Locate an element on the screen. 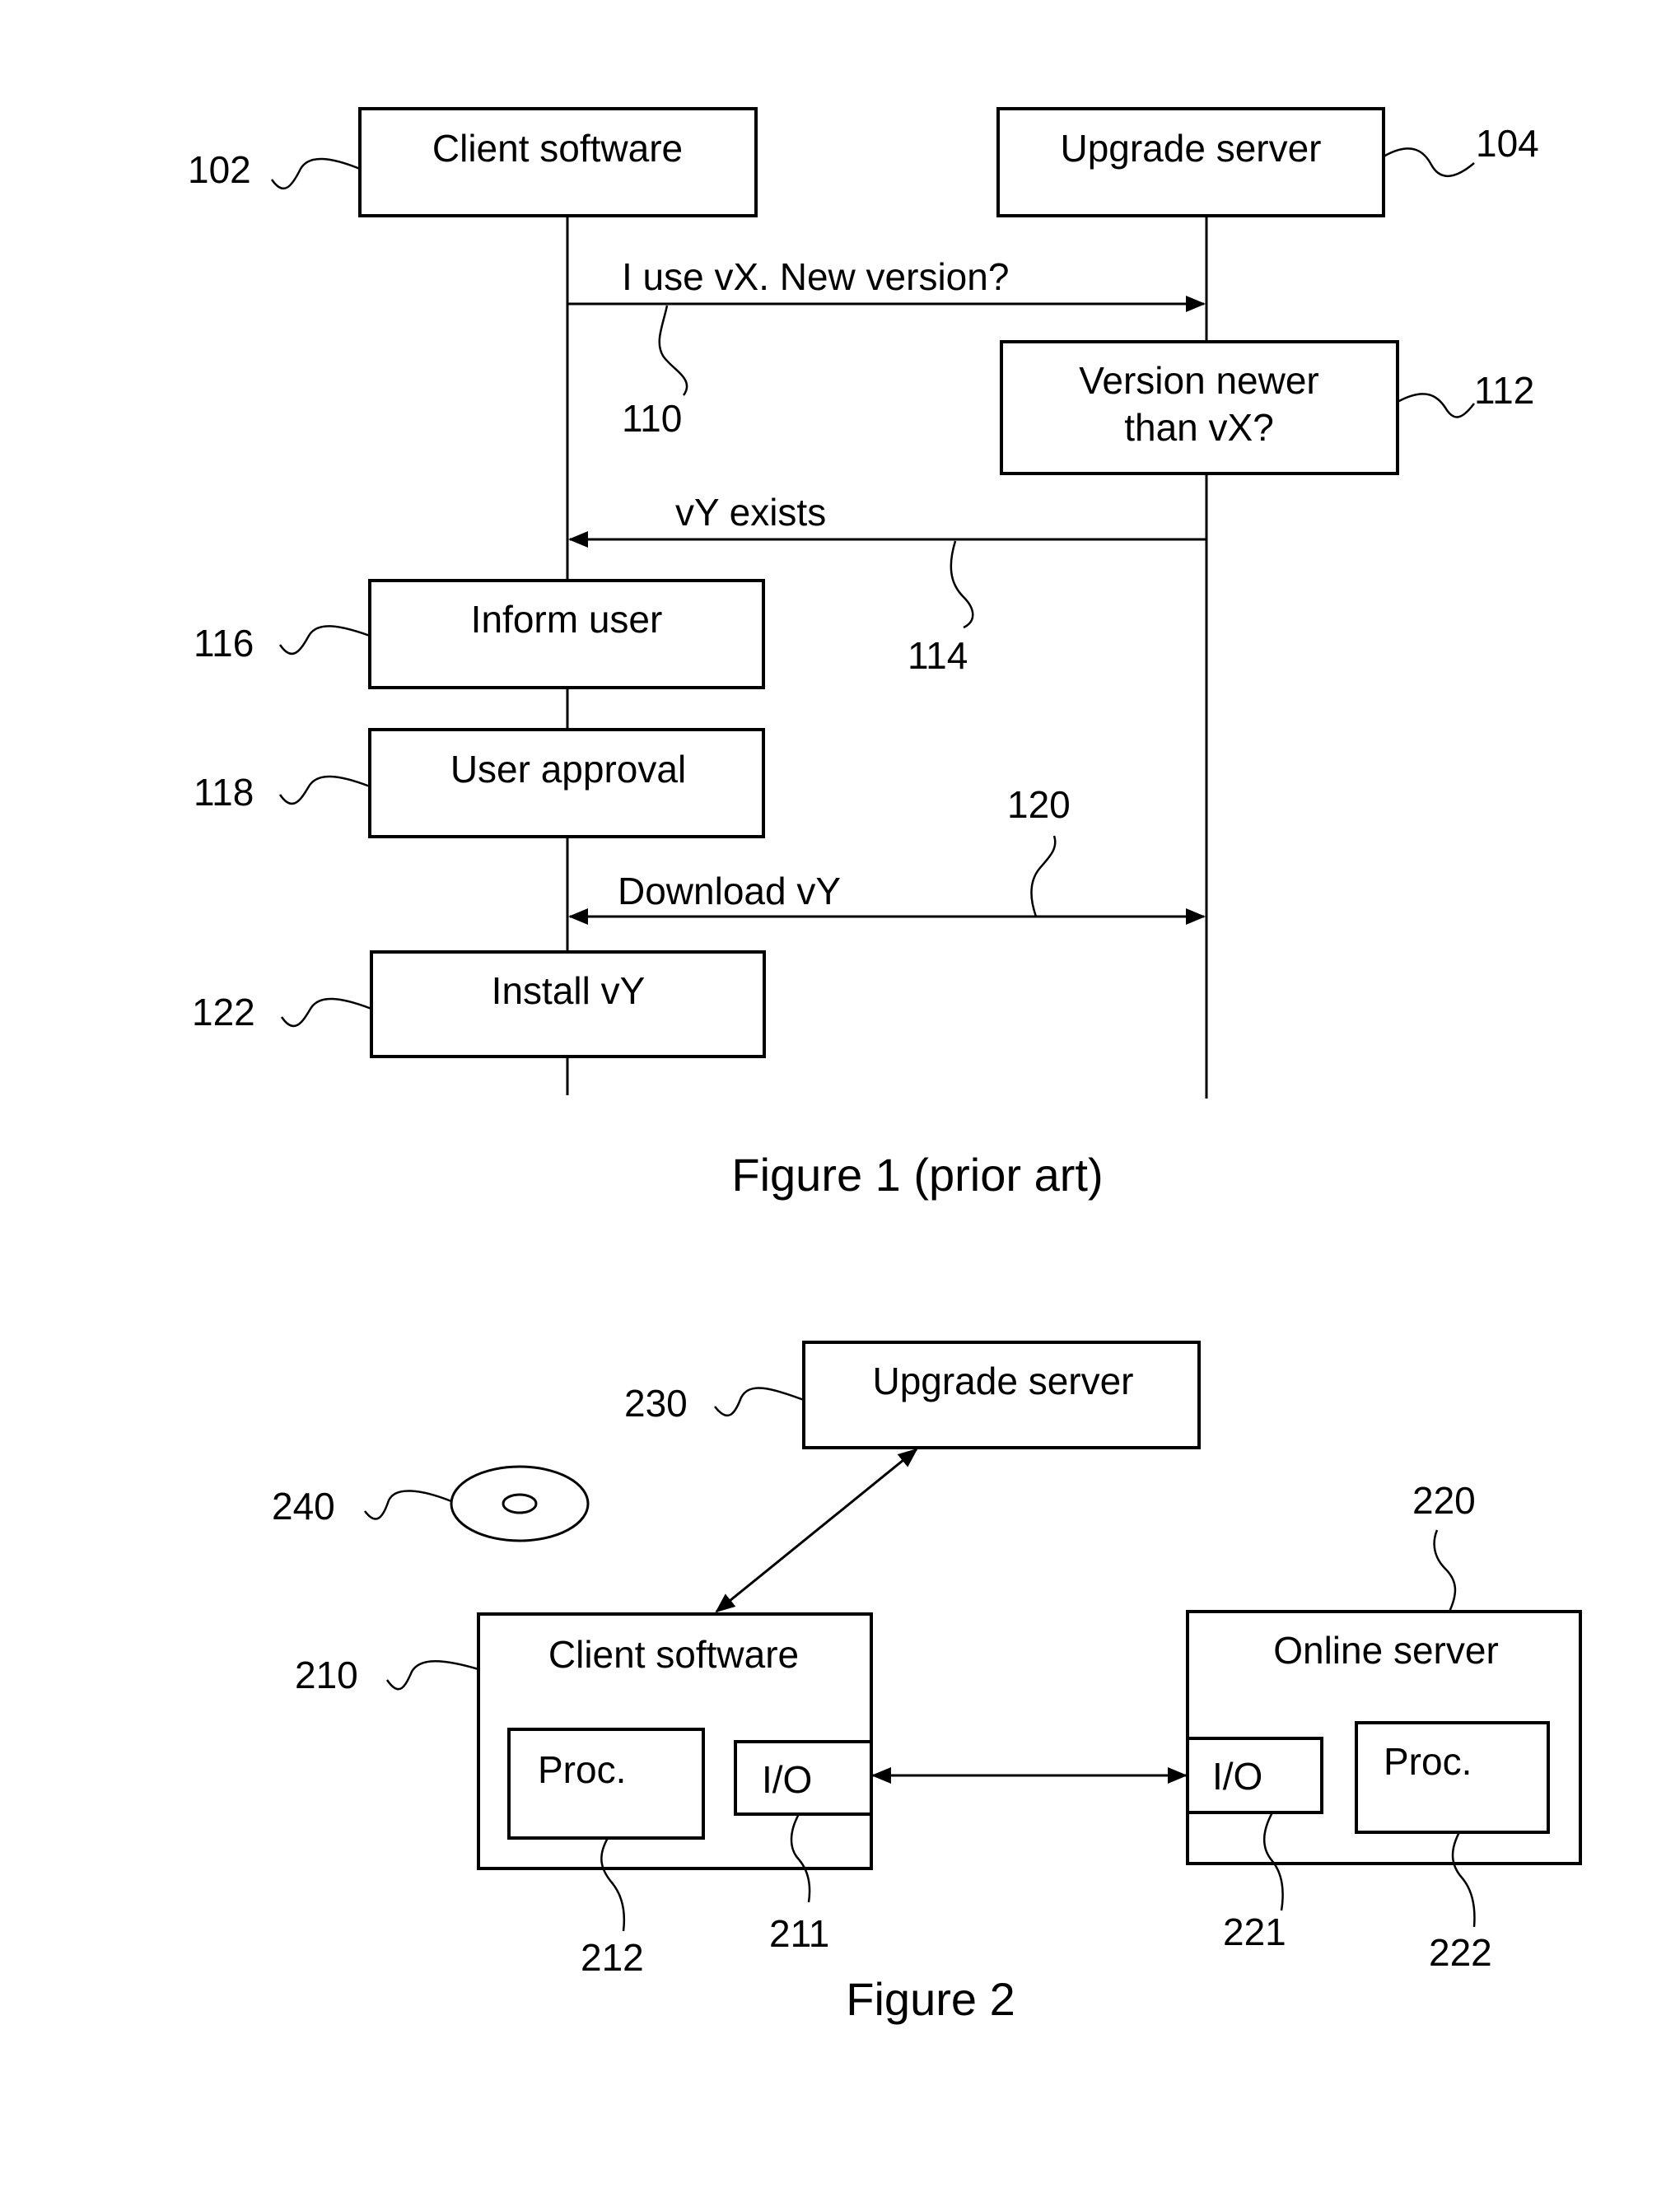 The height and width of the screenshot is (2188, 1680). client-io-box-211: I/O is located at coordinates (803, 1778).